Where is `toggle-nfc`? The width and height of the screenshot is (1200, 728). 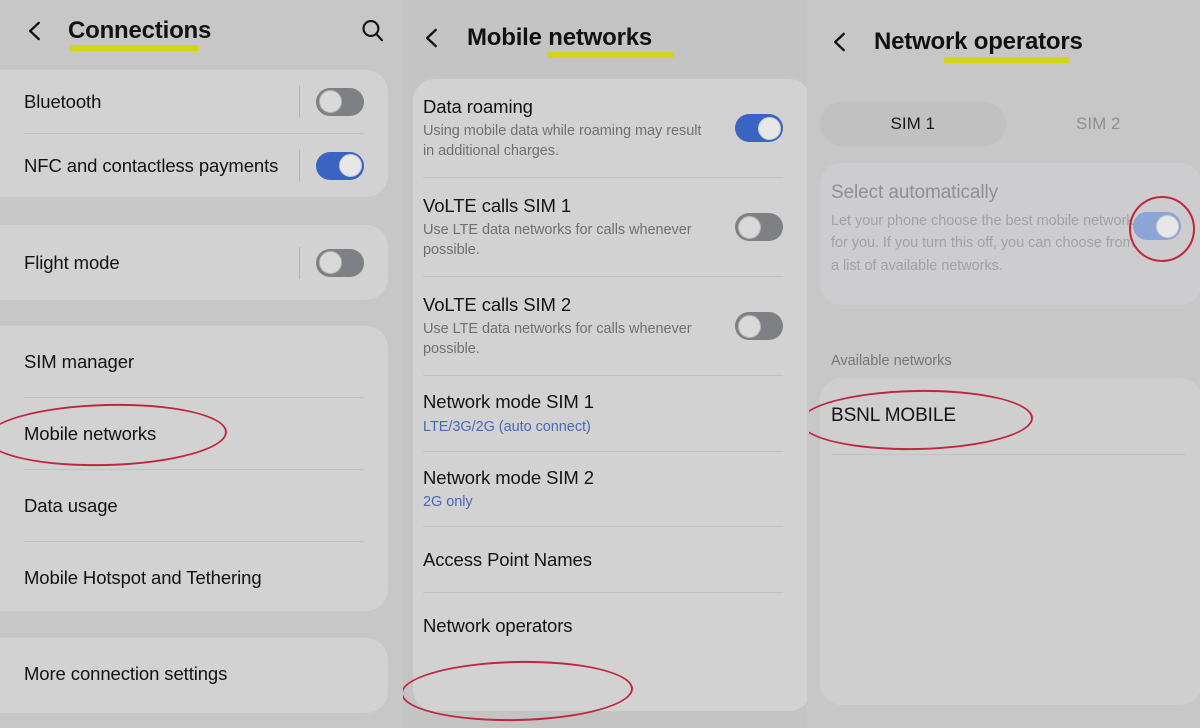
toggle-nfc is located at coordinates (340, 165).